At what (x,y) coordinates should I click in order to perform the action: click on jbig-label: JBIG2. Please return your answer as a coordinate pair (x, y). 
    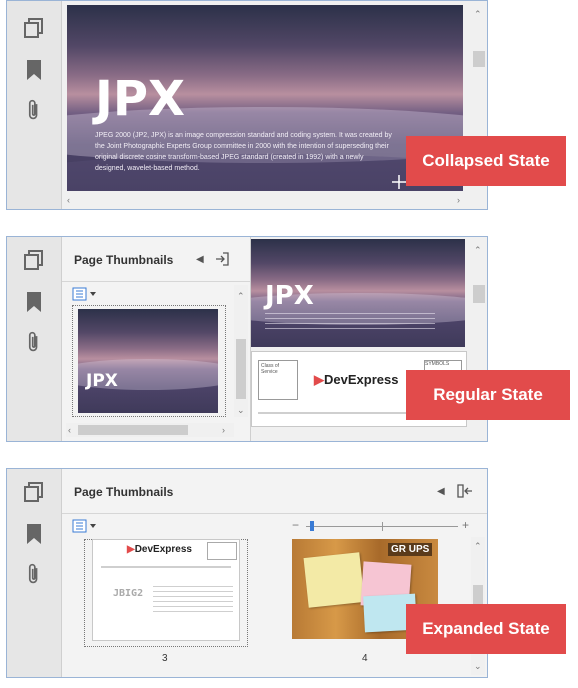
    Looking at the image, I should click on (128, 593).